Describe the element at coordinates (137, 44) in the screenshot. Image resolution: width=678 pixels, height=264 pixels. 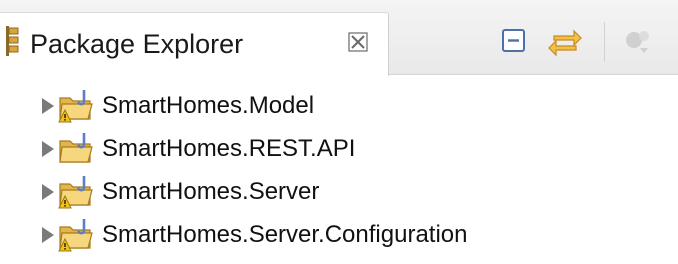
I see `view-title: Package Explorer` at that location.